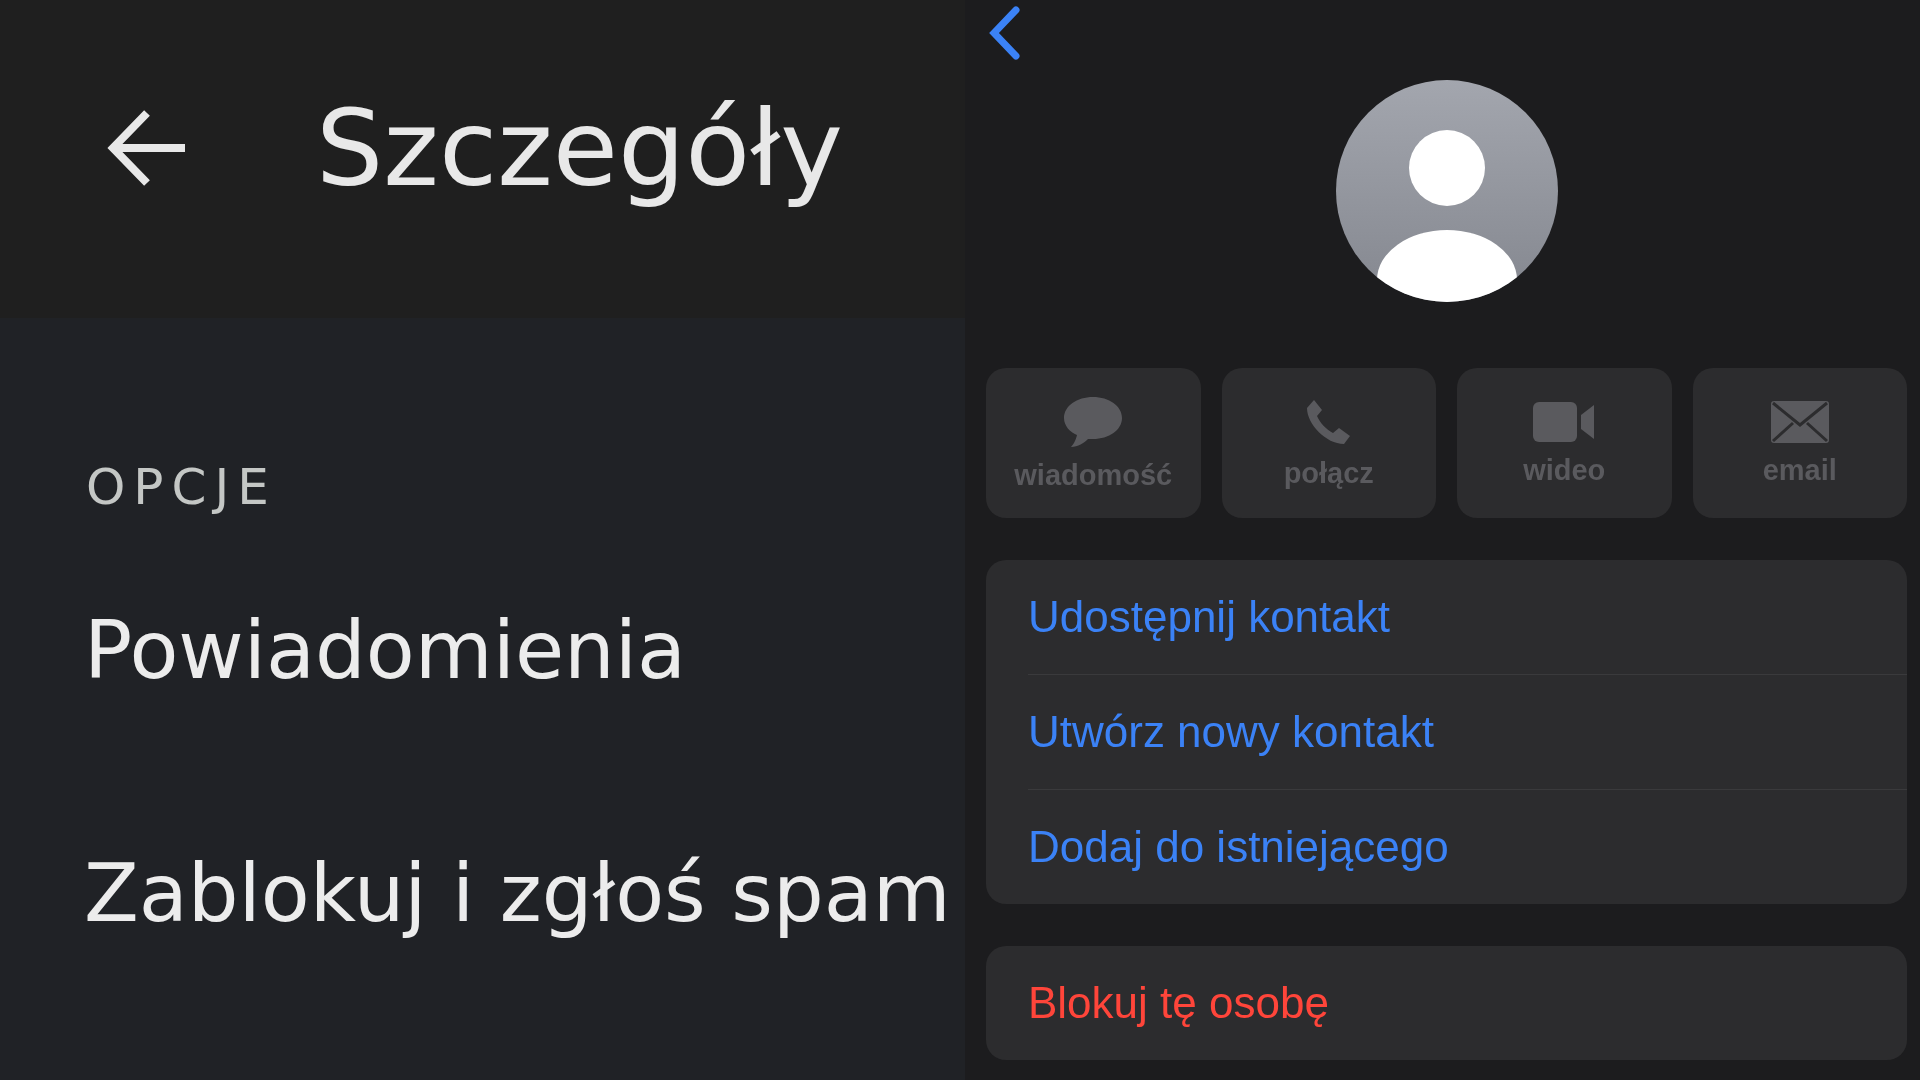 The image size is (1920, 1080). Describe the element at coordinates (580, 148) in the screenshot. I see `screen-title: Szczegóły` at that location.